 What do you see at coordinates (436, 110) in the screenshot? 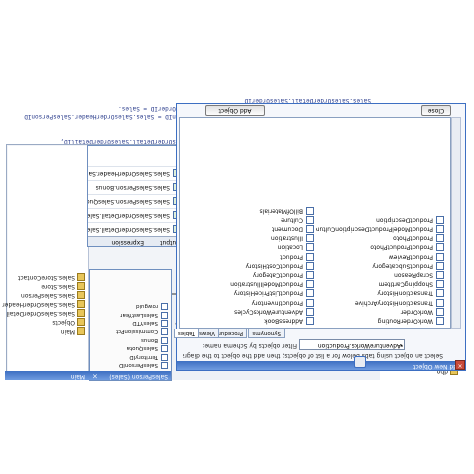
I see `close-button: Close` at bounding box center [436, 110].